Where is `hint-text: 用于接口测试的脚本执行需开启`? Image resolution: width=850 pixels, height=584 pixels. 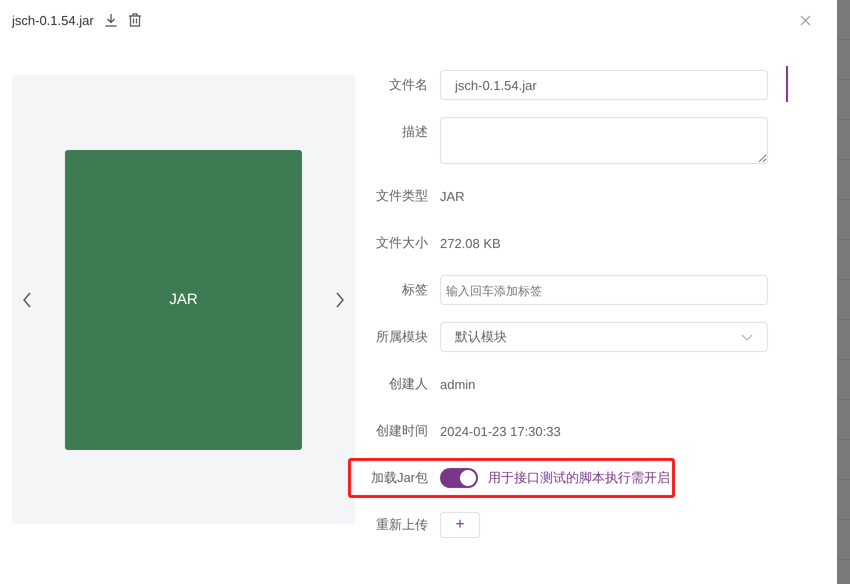
hint-text: 用于接口测试的脚本执行需开启 is located at coordinates (579, 478).